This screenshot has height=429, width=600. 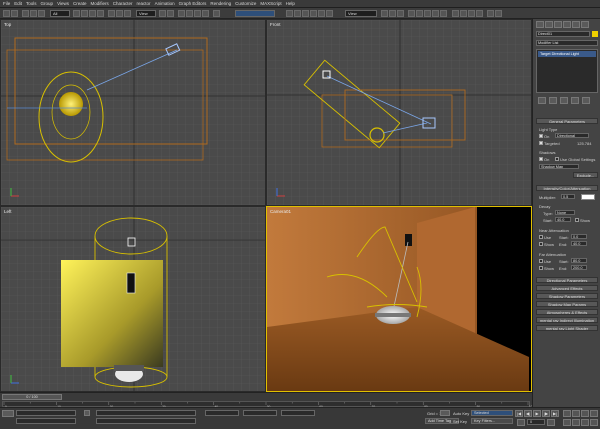 I want to click on rollout-atmospheres-effects: Atmospheres & Effects, so click(x=567, y=312).